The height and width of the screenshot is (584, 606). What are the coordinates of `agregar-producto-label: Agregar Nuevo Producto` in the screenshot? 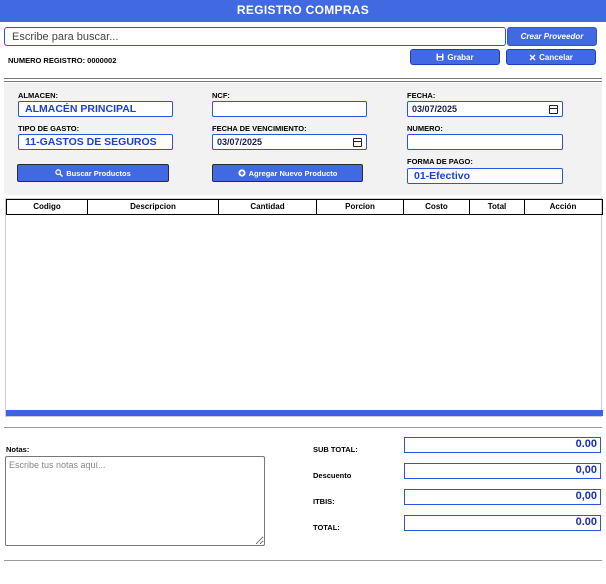 It's located at (293, 173).